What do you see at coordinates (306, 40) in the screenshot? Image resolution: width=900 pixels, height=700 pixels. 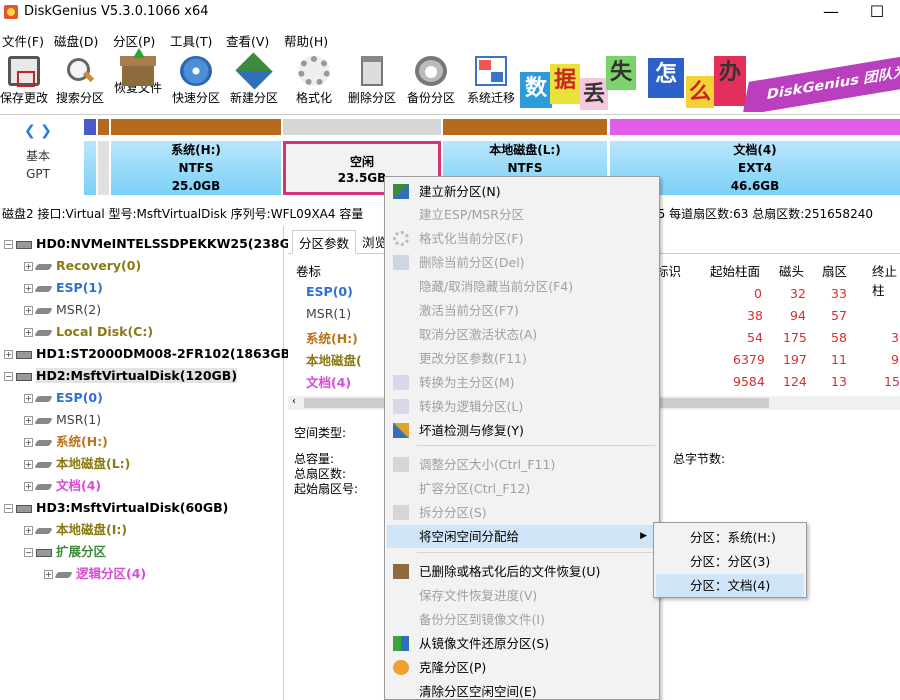 I see `menu-help: 帮助(H)` at bounding box center [306, 40].